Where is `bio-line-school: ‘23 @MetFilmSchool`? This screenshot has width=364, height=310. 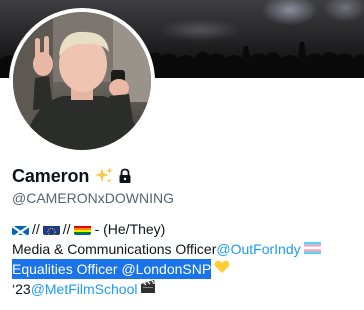
bio-line-school: ‘23 @MetFilmSchool is located at coordinates (184, 289).